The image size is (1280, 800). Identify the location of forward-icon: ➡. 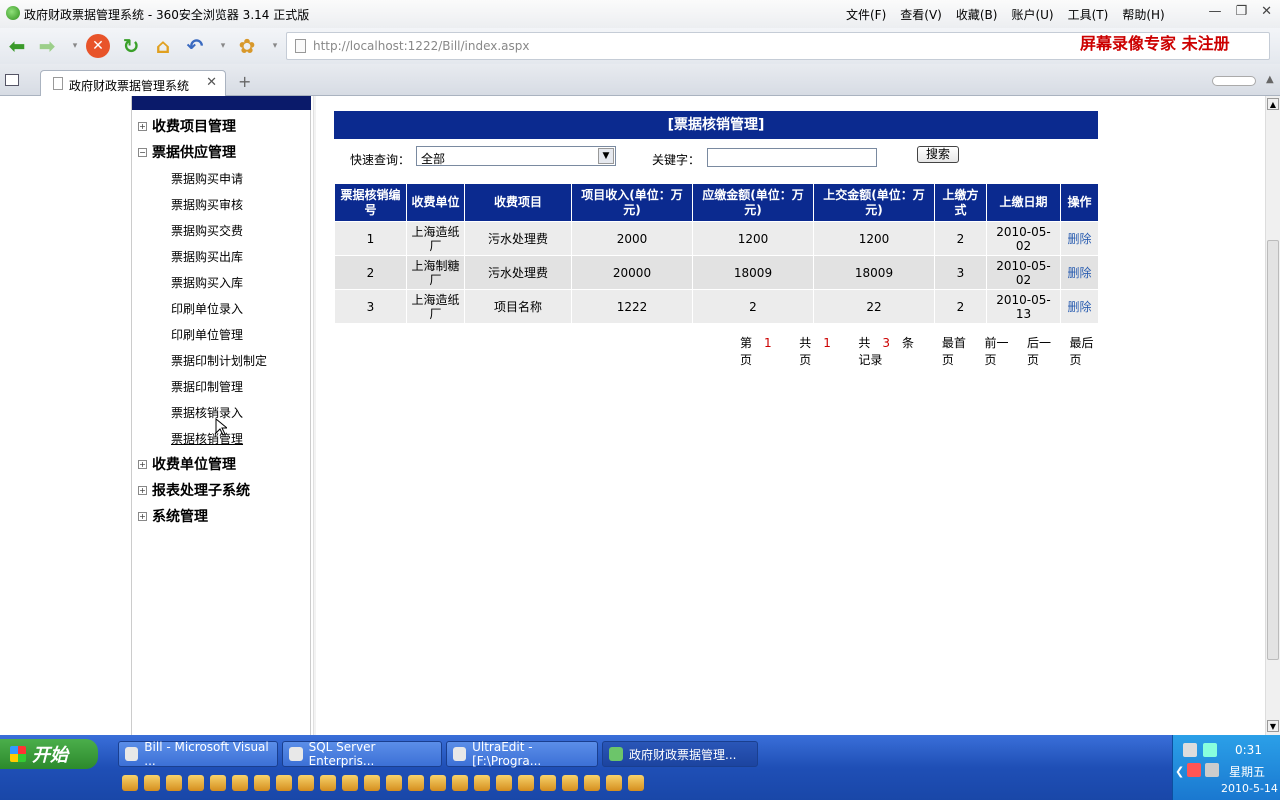
(47, 46).